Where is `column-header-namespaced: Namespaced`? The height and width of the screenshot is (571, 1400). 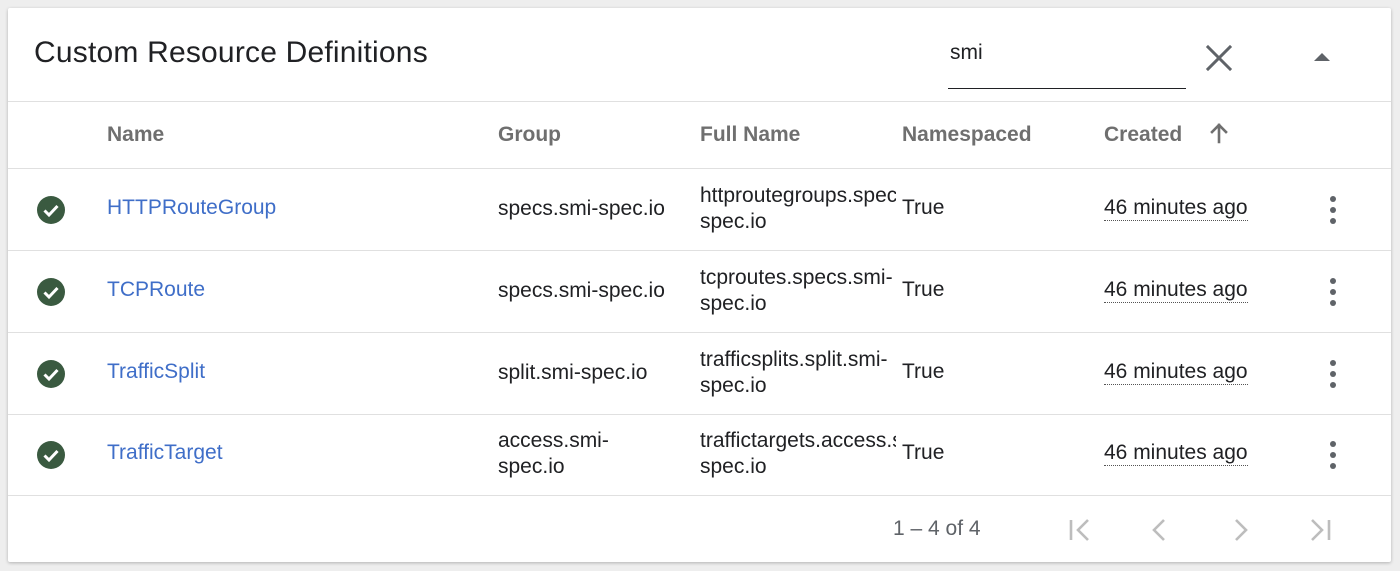 column-header-namespaced: Namespaced is located at coordinates (967, 135).